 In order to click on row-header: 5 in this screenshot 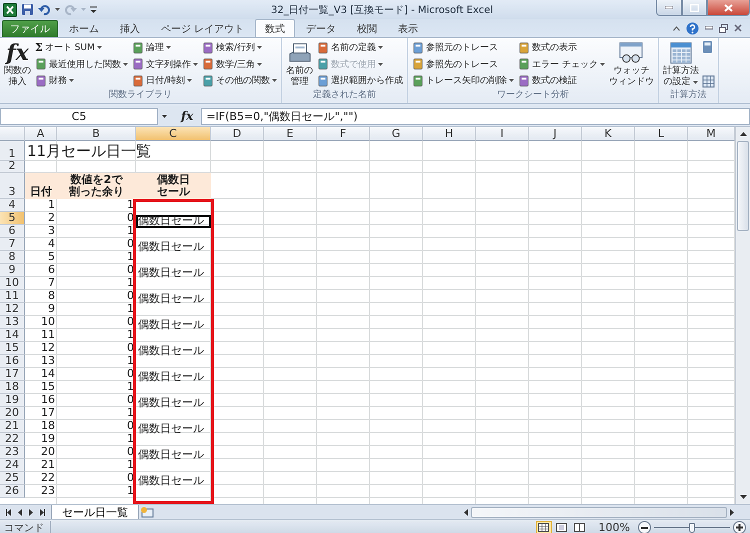, I will do `click(12, 218)`.